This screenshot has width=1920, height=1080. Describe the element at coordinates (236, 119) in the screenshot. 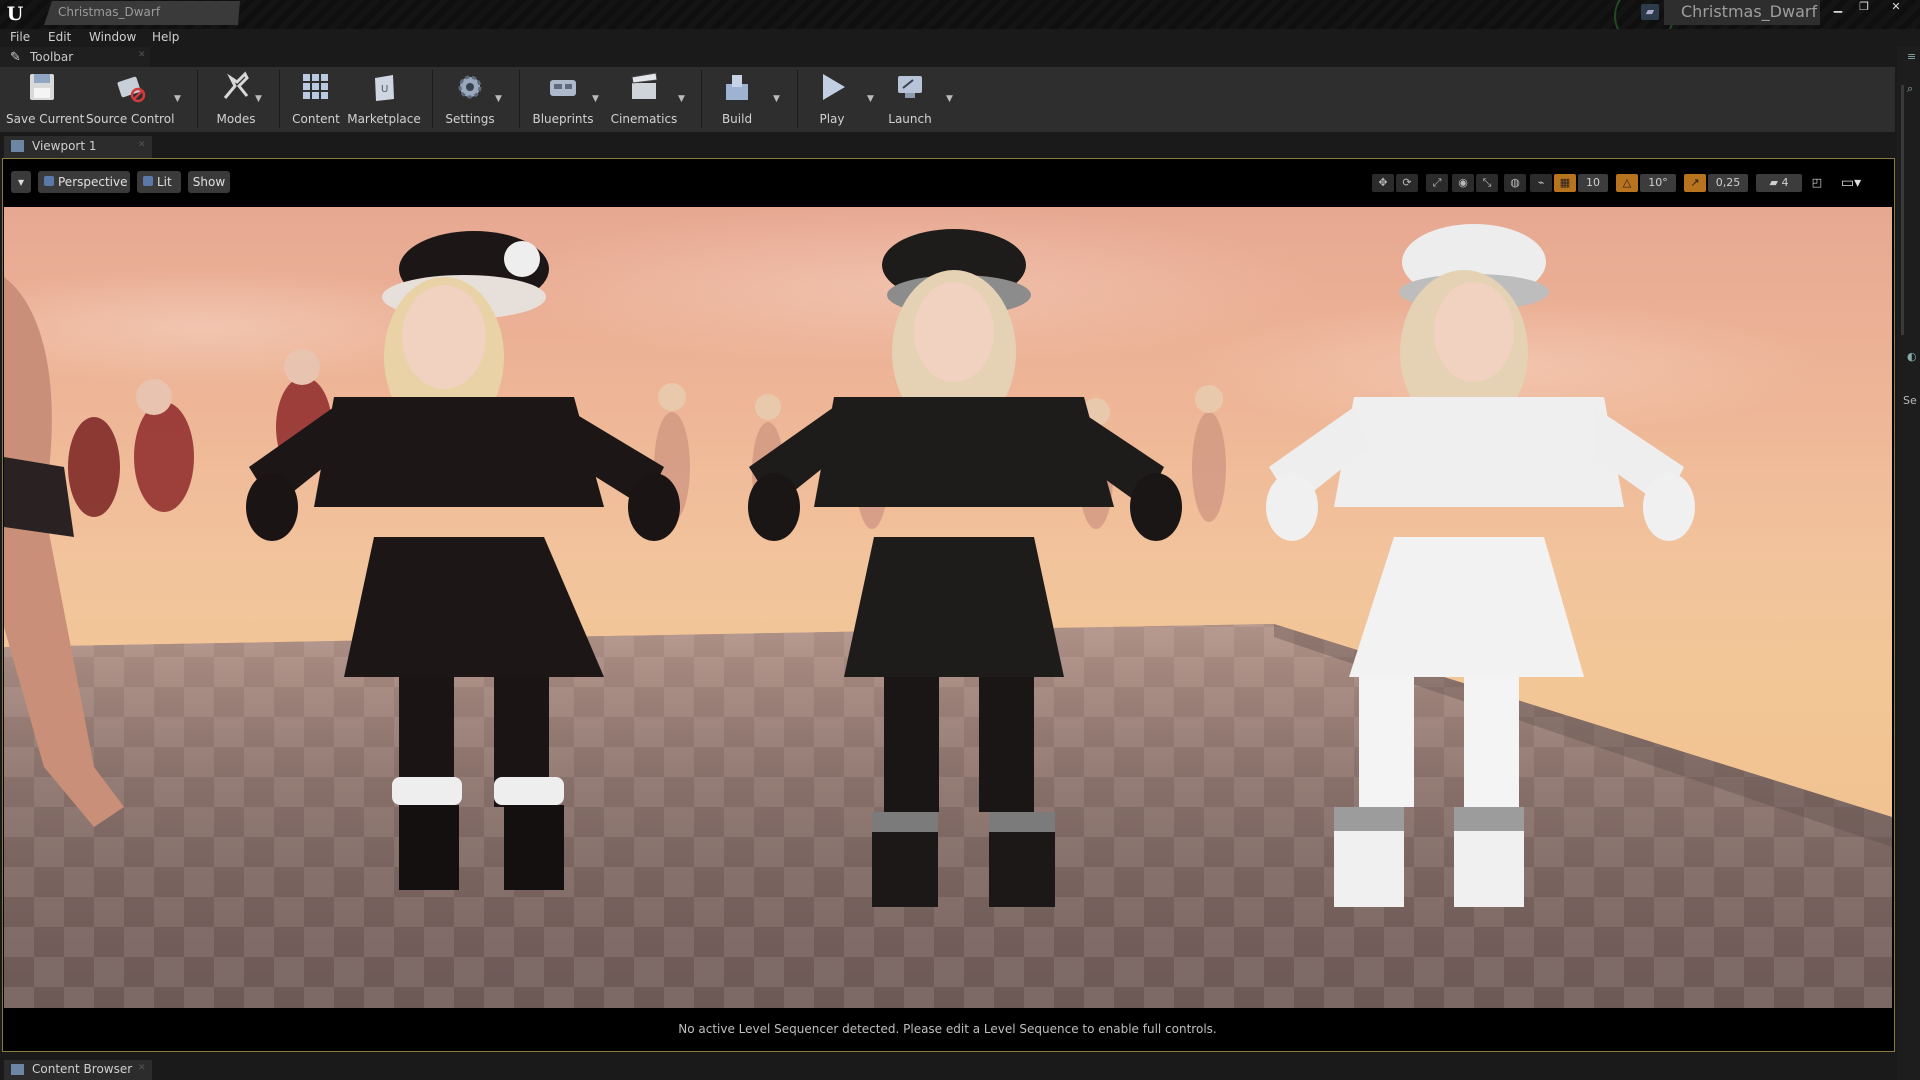

I see `modes-label: Modes` at that location.